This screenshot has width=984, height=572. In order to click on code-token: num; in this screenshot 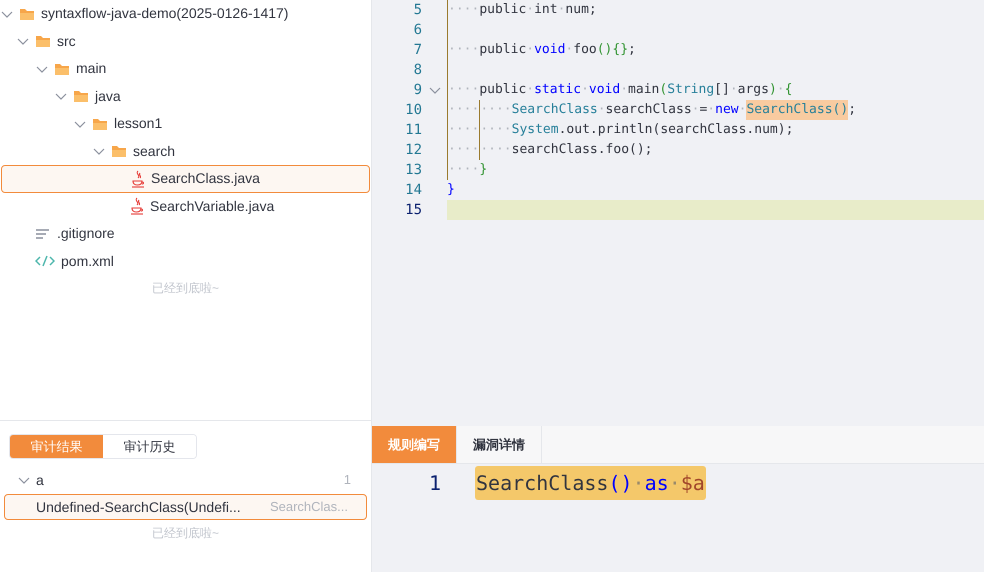, I will do `click(581, 10)`.